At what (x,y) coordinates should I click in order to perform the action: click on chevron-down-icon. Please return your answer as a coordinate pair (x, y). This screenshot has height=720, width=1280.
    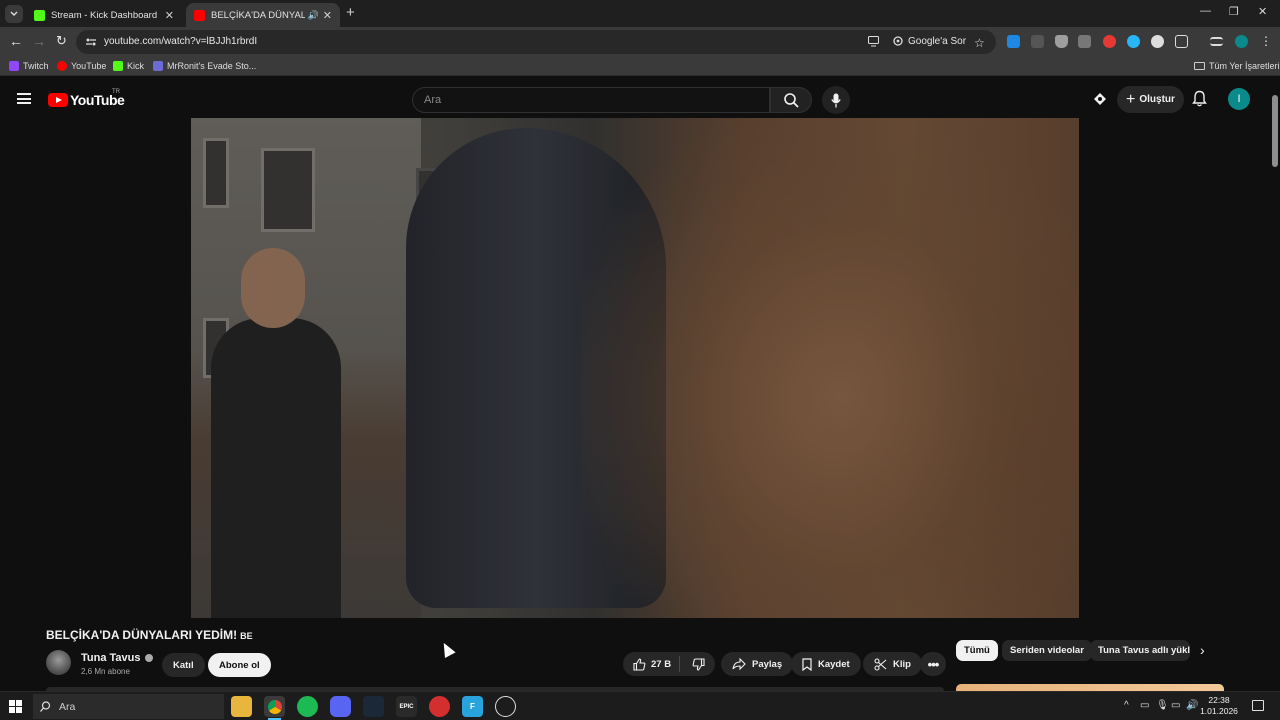
    Looking at the image, I should click on (14, 13).